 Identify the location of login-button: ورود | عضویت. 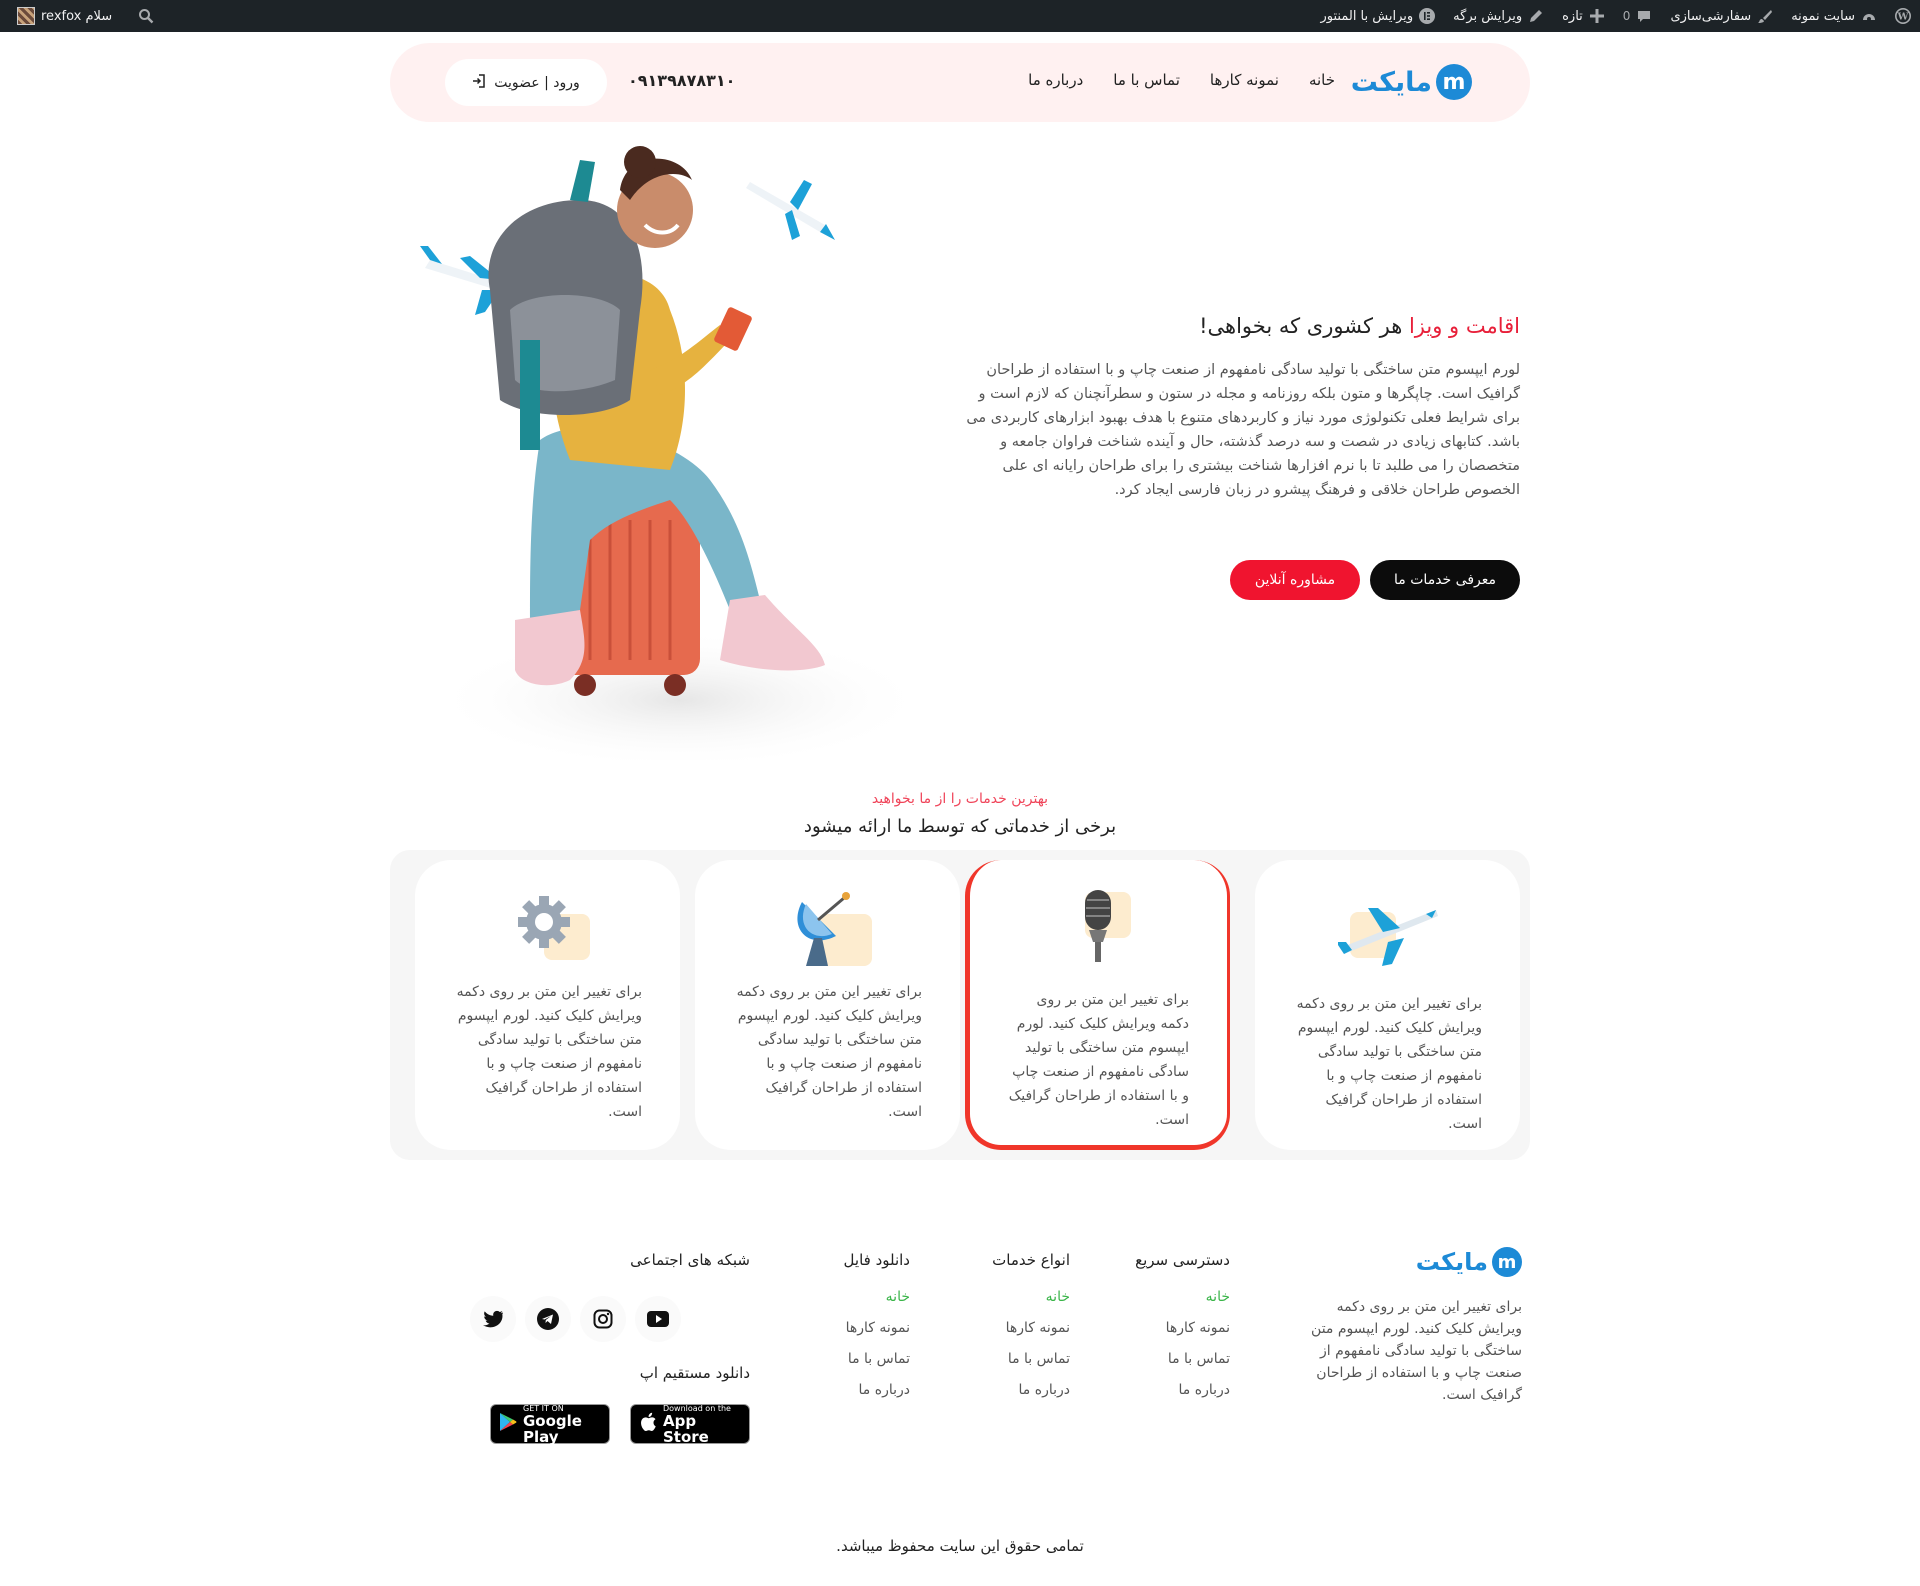
(526, 82).